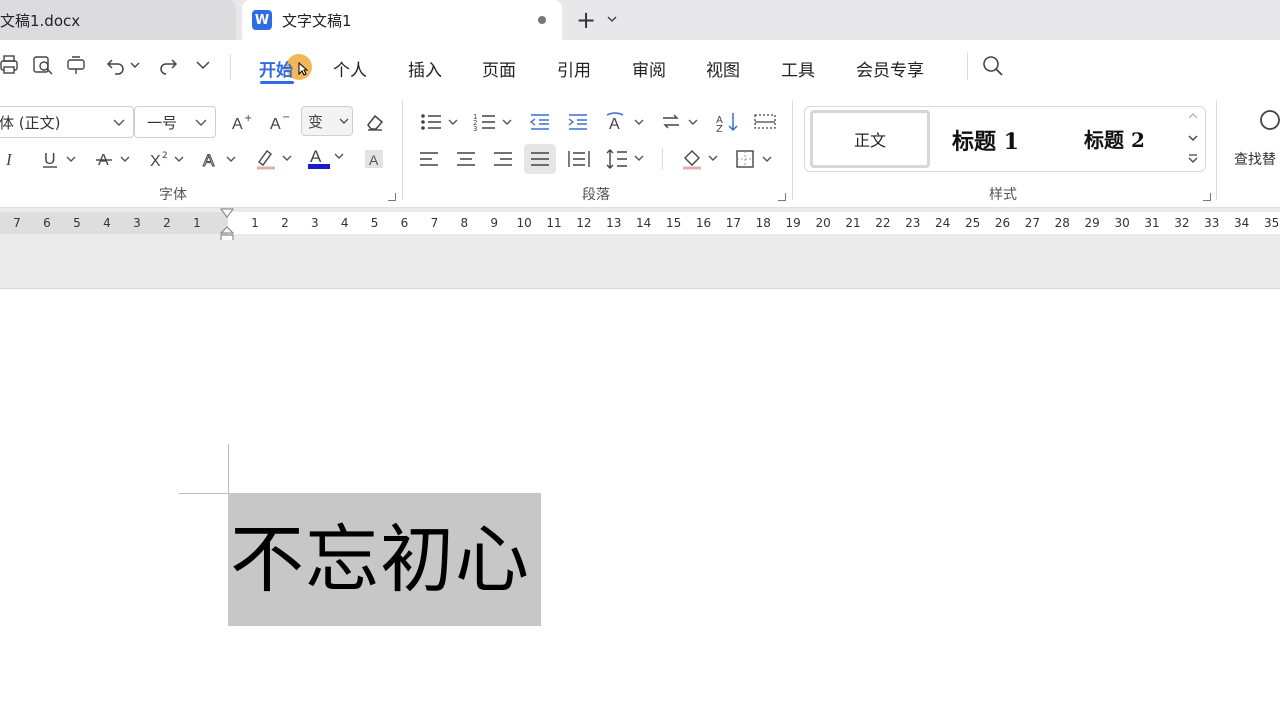 The image size is (1280, 720). What do you see at coordinates (350, 68) in the screenshot?
I see `tab-personal: 个人` at bounding box center [350, 68].